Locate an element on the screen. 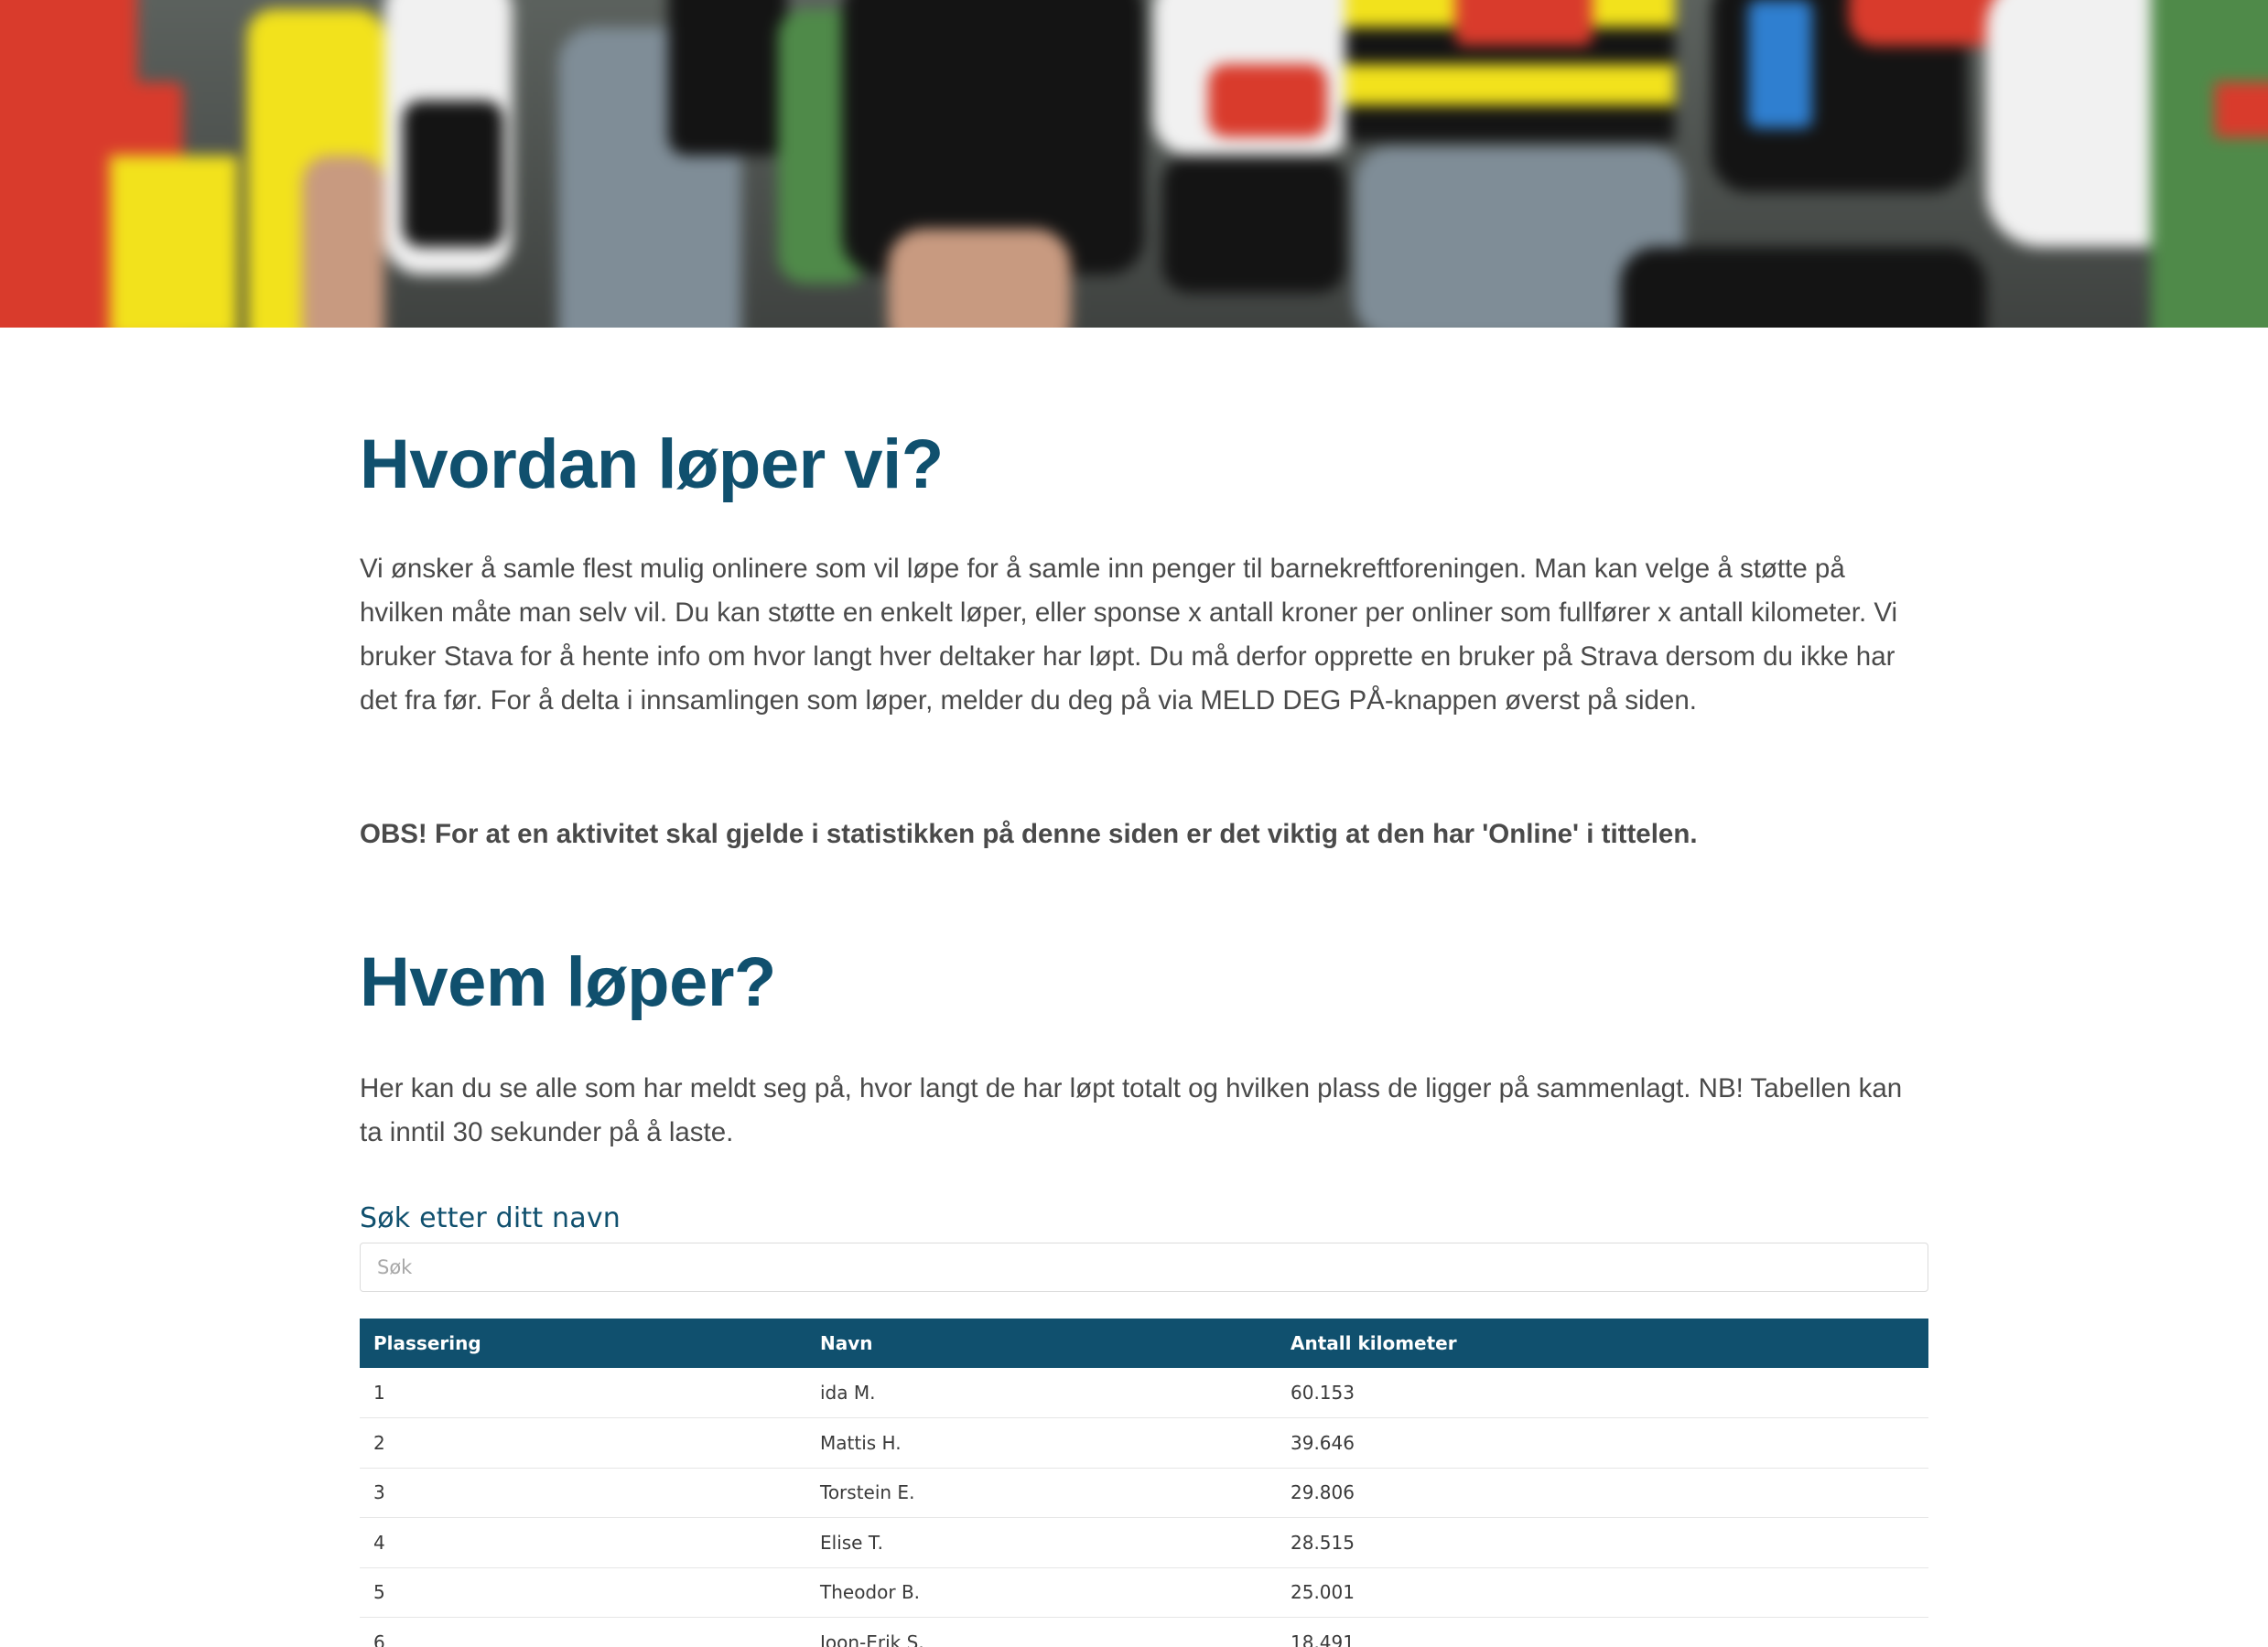  table-row: 2 Mattis H. 39.646 is located at coordinates (1144, 1443).